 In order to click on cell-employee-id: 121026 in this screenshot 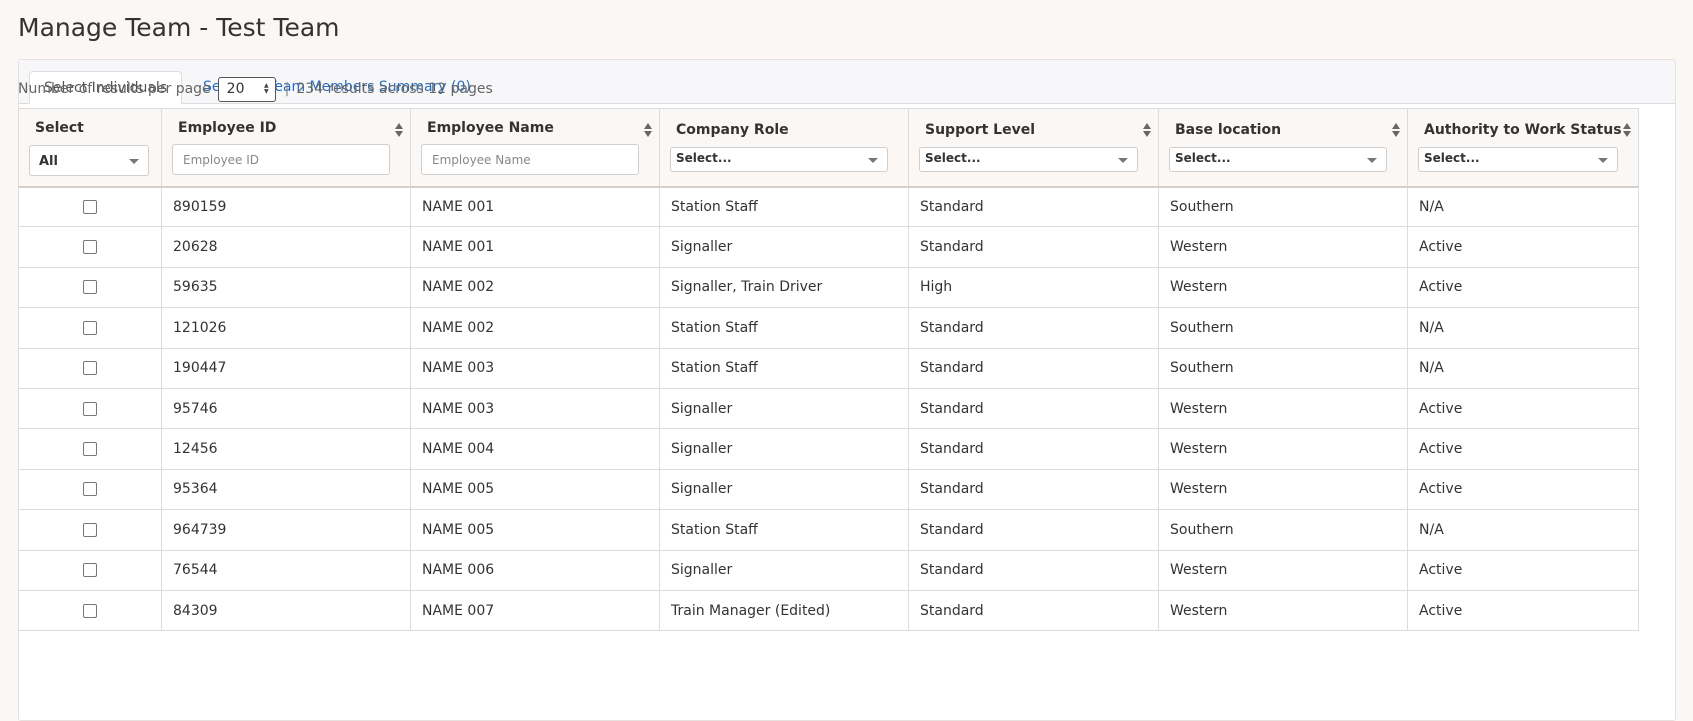, I will do `click(286, 328)`.